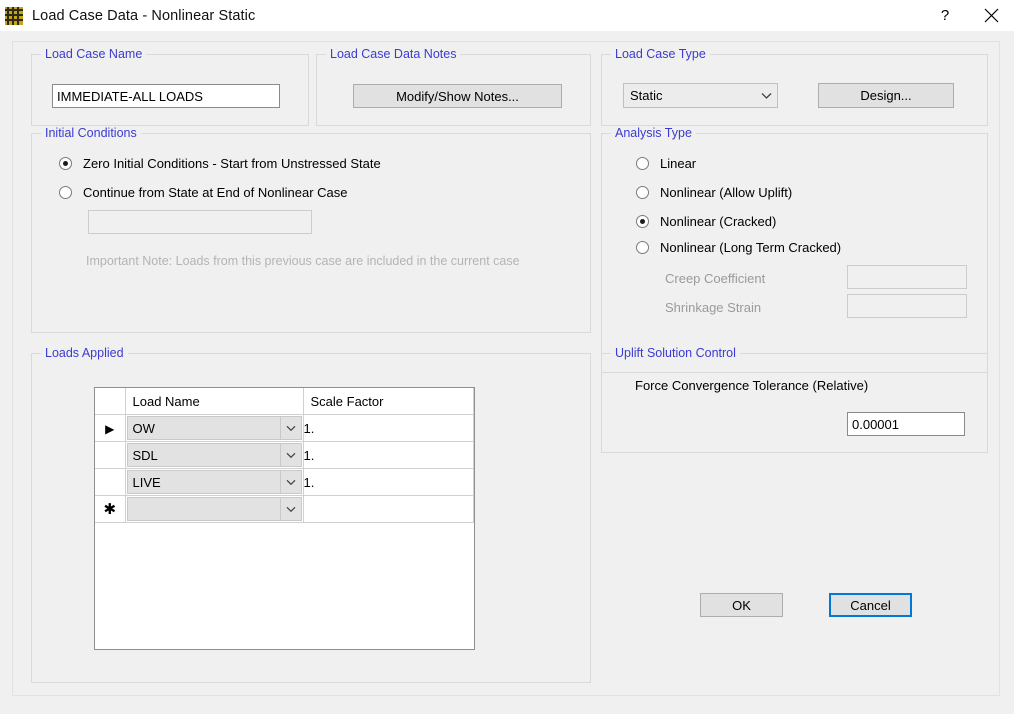  I want to click on row-selector-cell: ✱, so click(110, 509).